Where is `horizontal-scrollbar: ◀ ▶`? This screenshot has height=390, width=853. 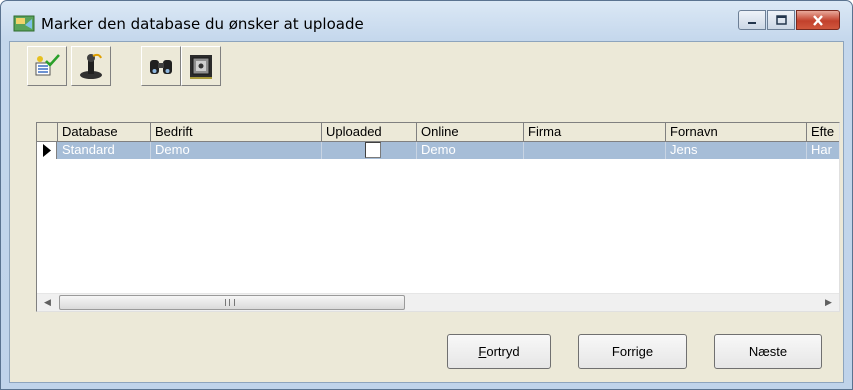 horizontal-scrollbar: ◀ ▶ is located at coordinates (438, 302).